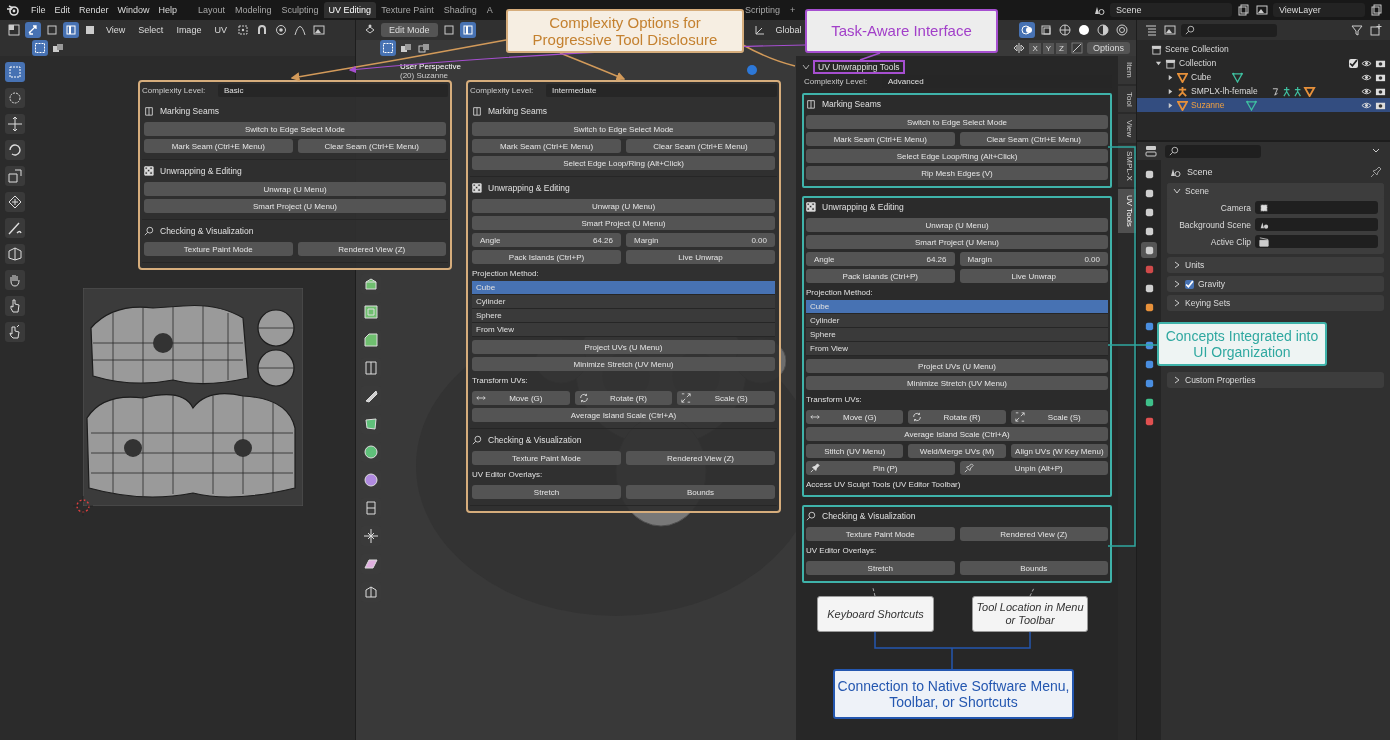 The height and width of the screenshot is (740, 1390). Describe the element at coordinates (1376, 172) in the screenshot. I see `pin-icon` at that location.